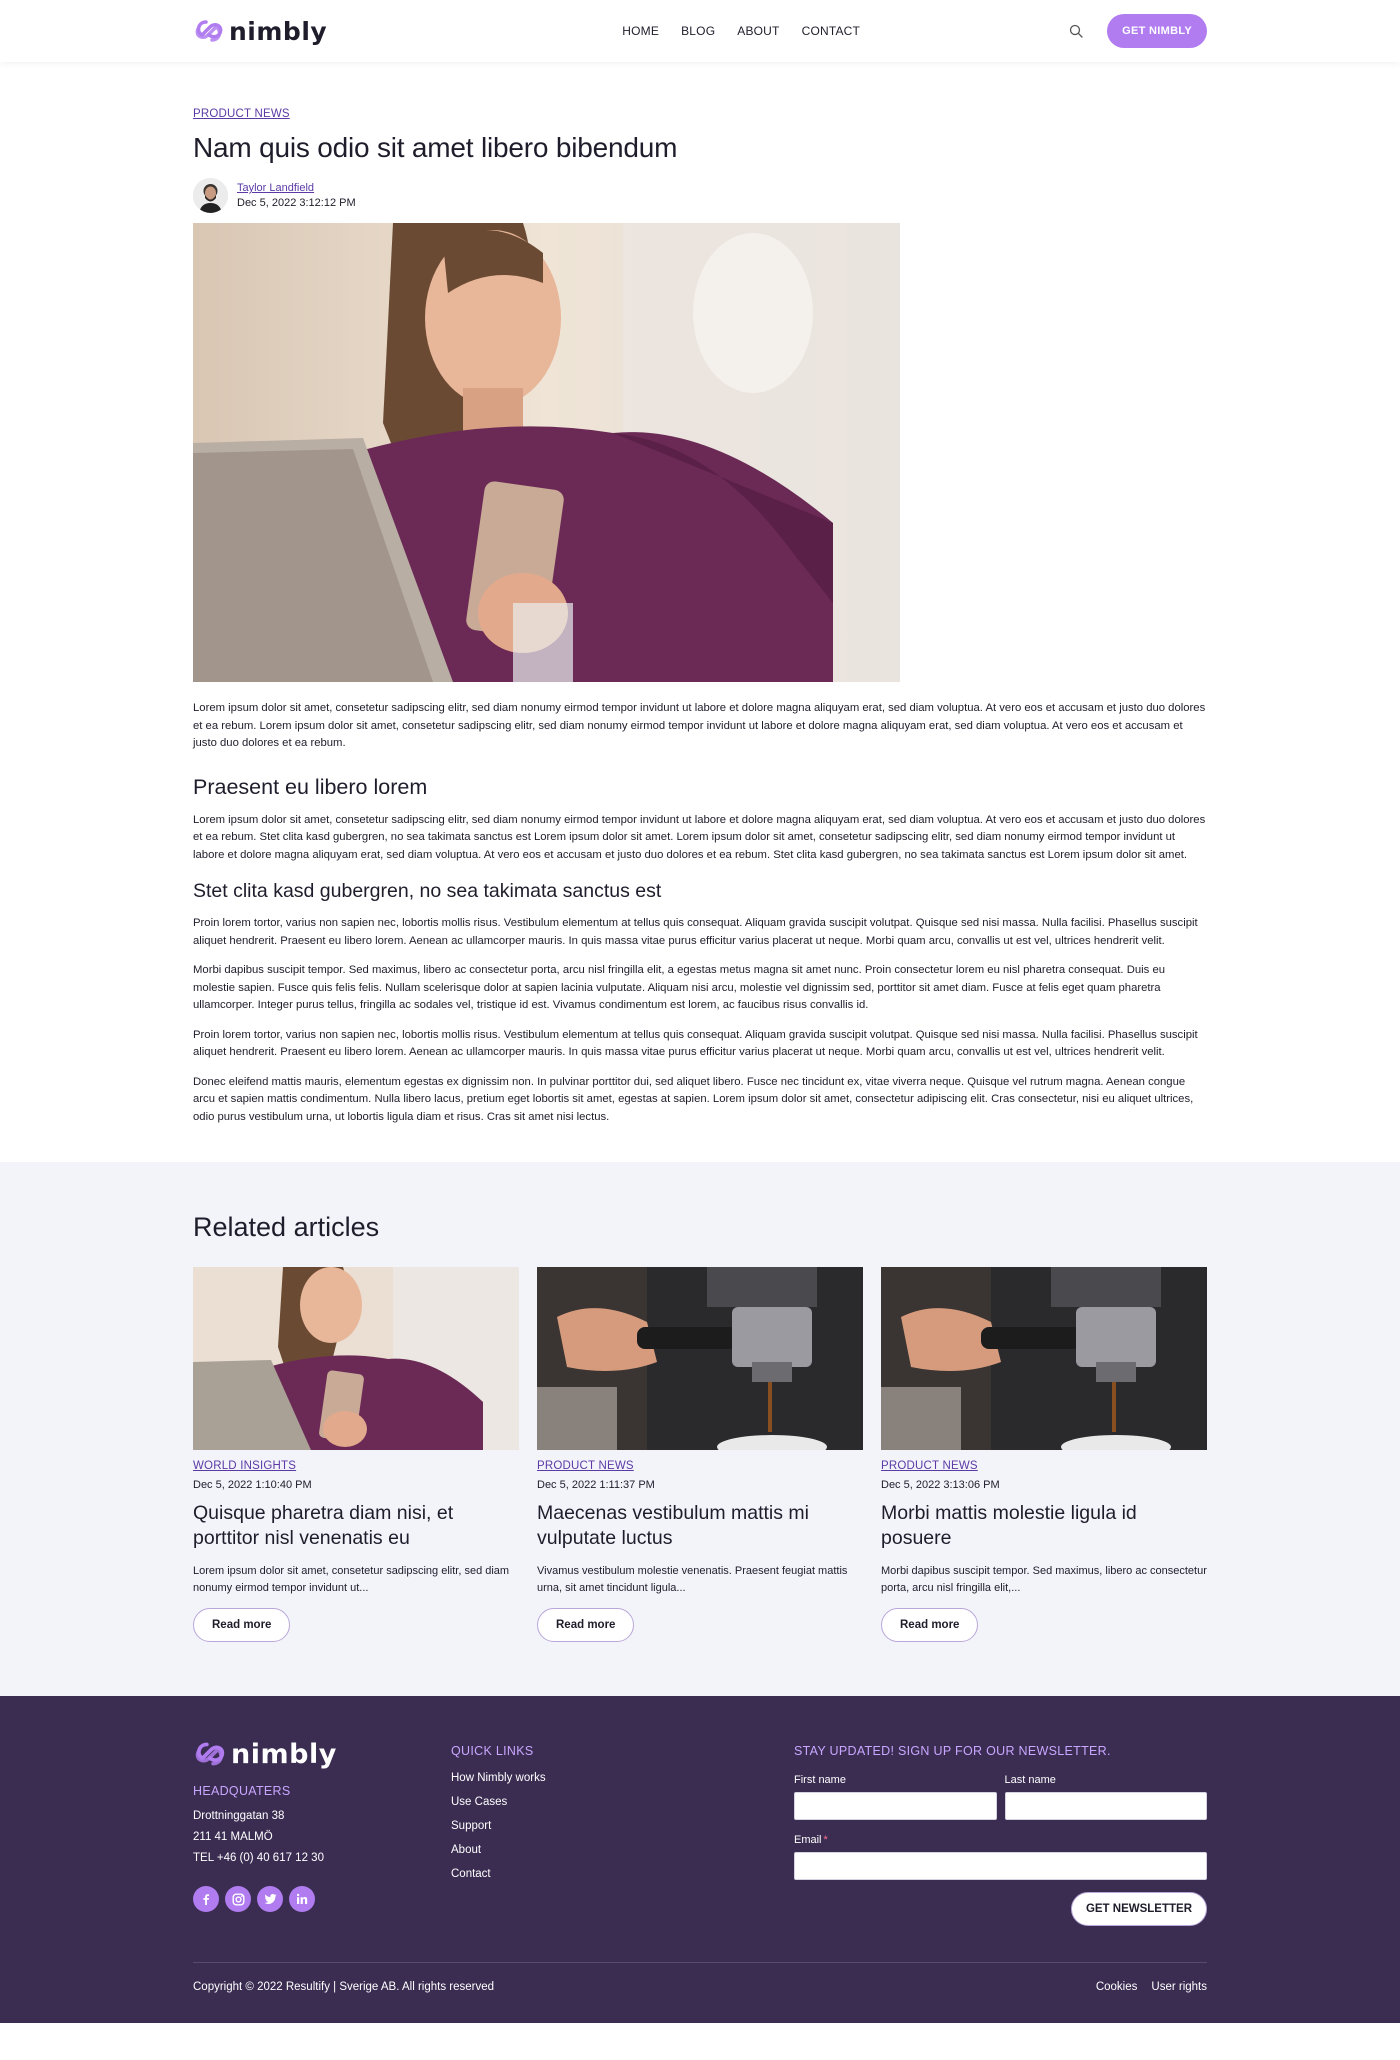 This screenshot has width=1400, height=2060. I want to click on card-category: WORLD INSIGHTS, so click(244, 1466).